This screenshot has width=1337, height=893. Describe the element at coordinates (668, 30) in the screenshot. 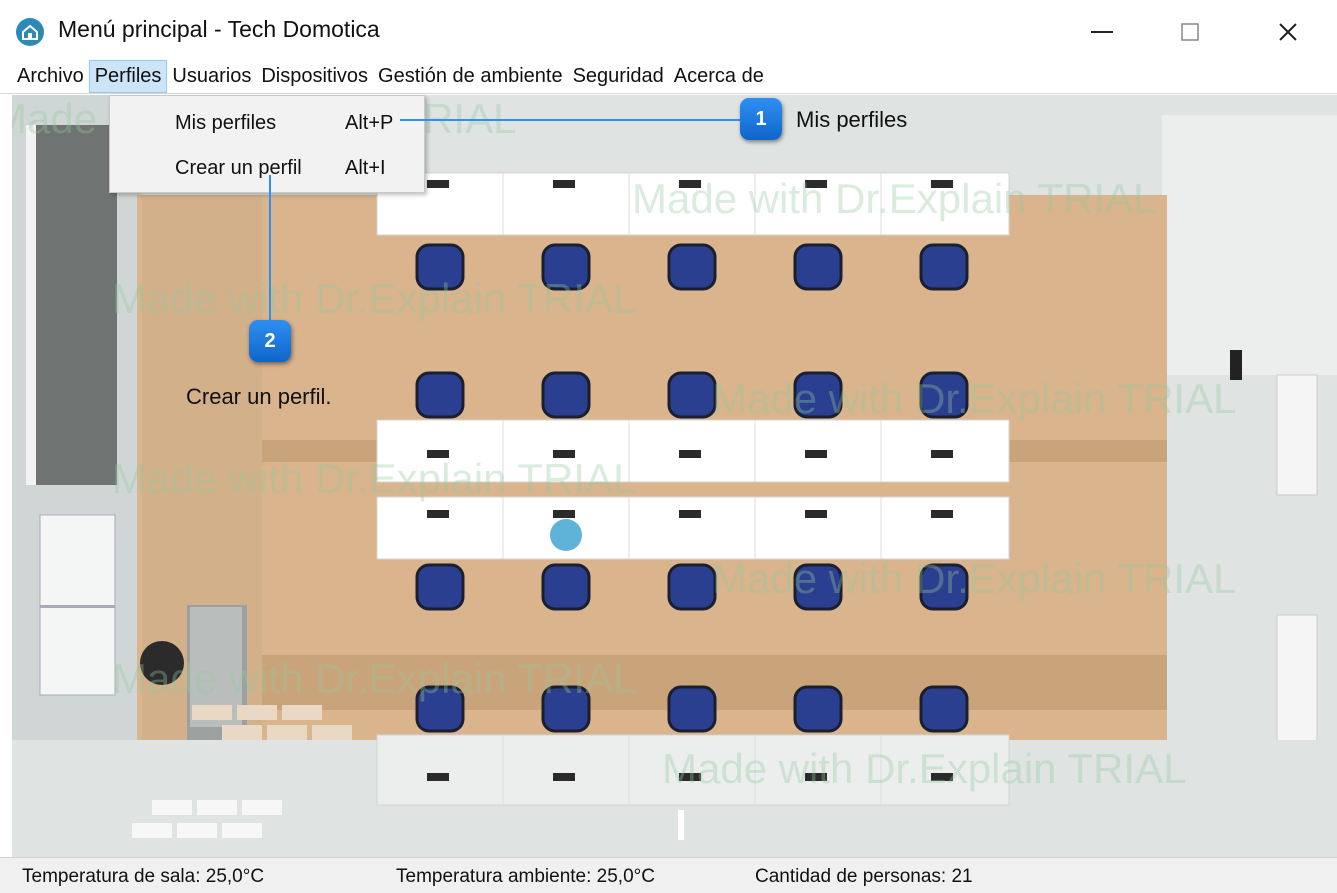

I see `title-bar: Menú principal - Tech Domotica` at that location.